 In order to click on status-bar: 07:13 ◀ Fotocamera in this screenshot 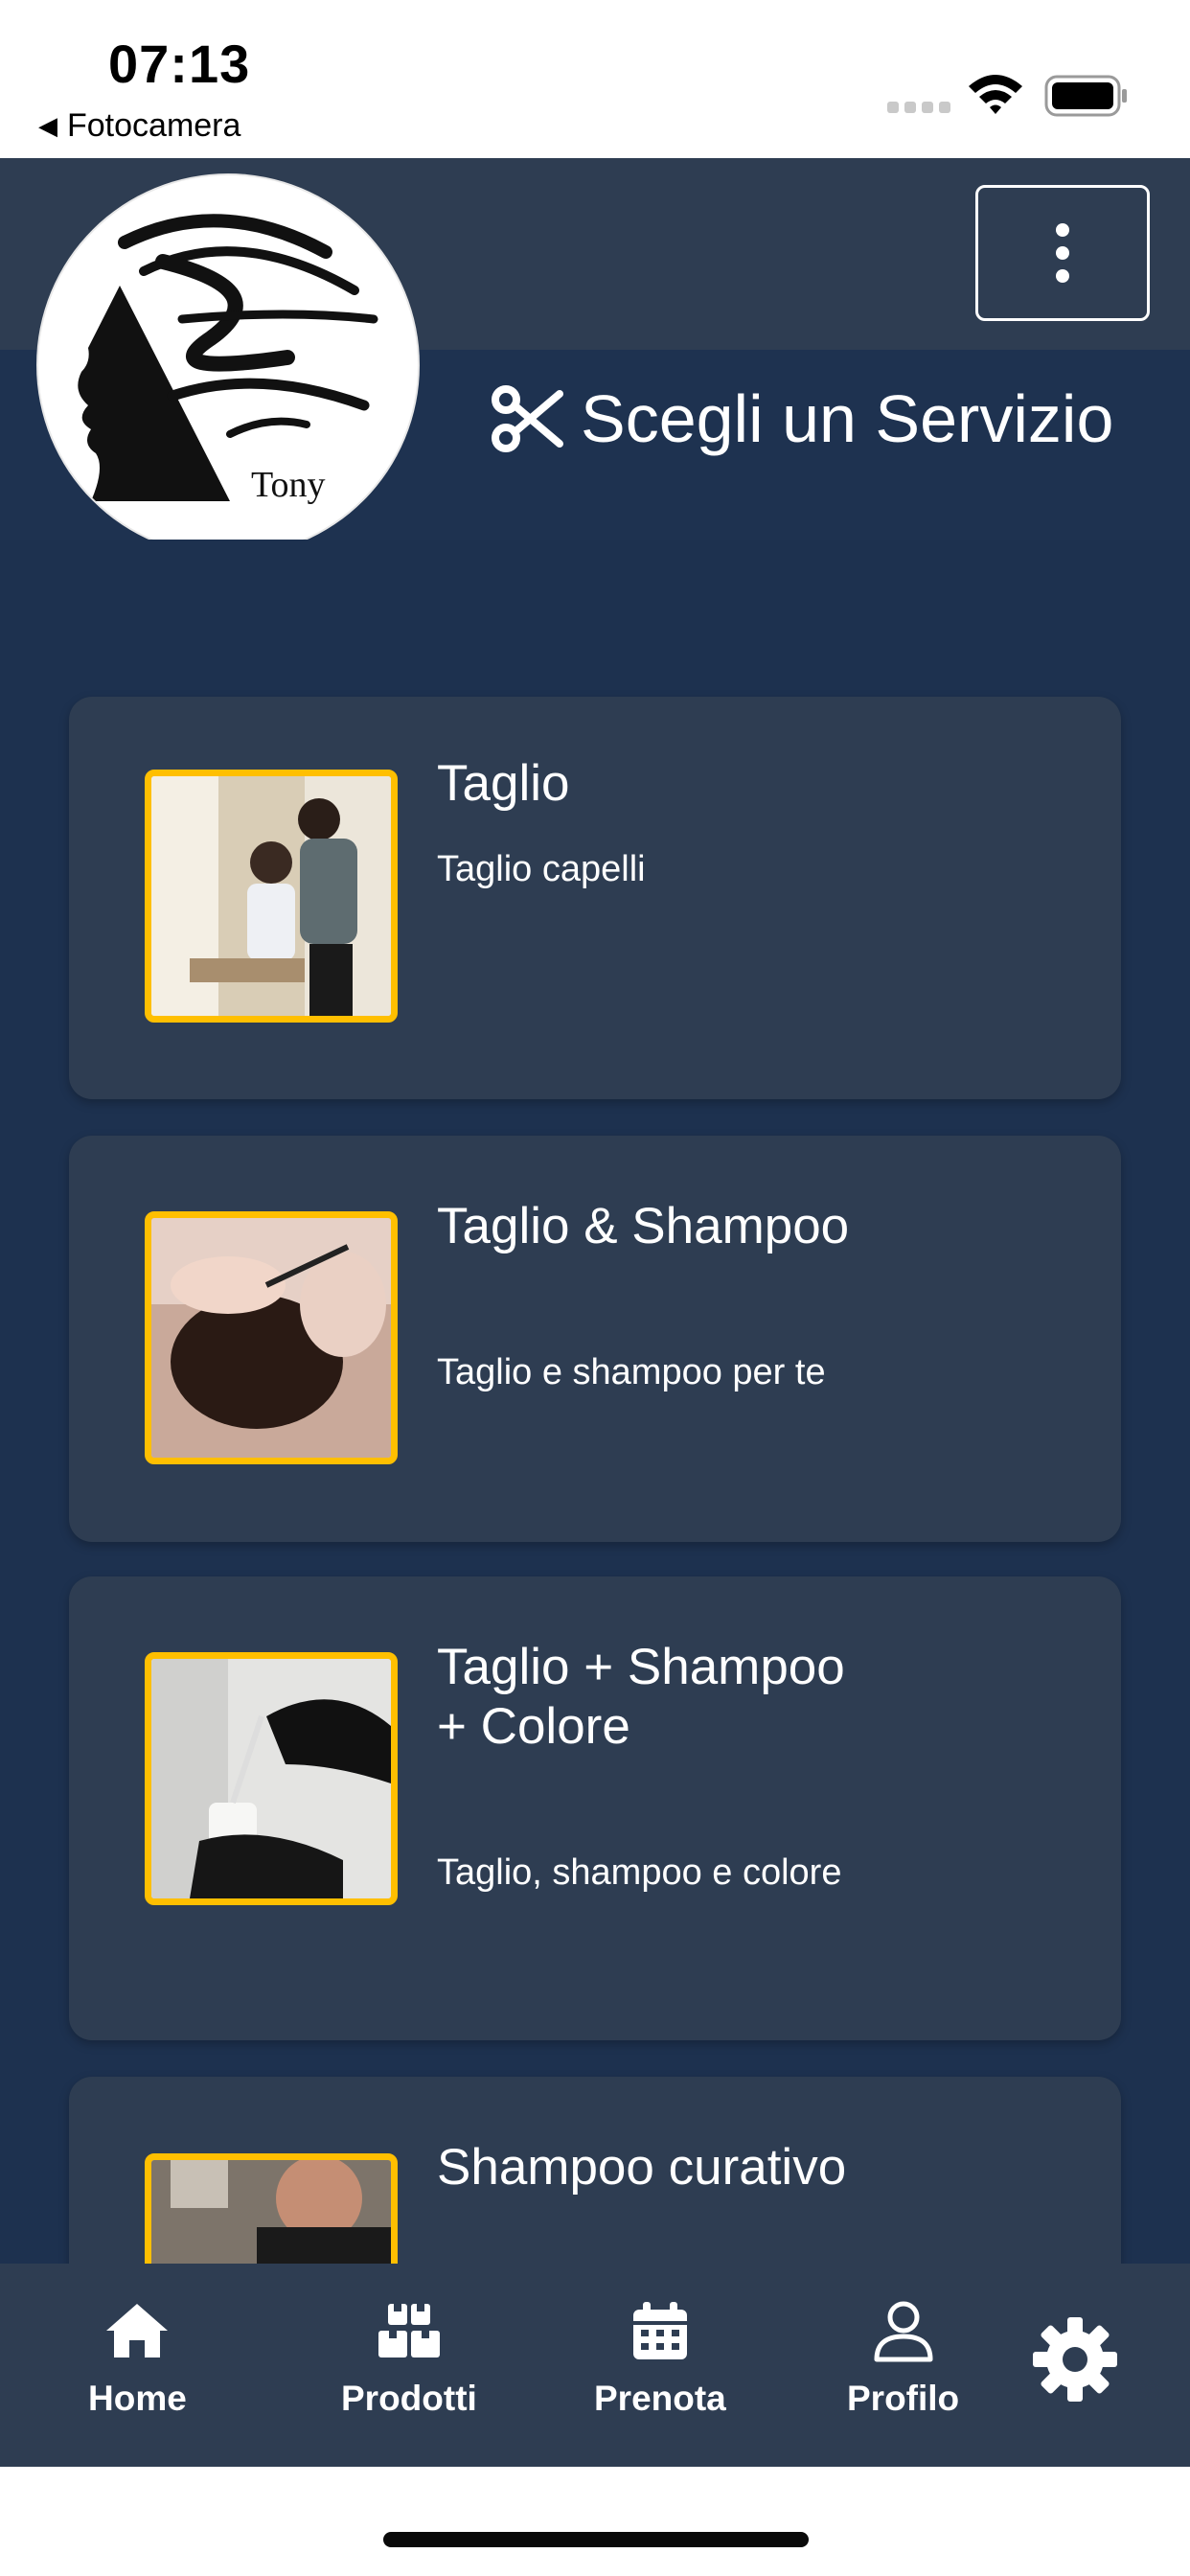, I will do `click(595, 79)`.